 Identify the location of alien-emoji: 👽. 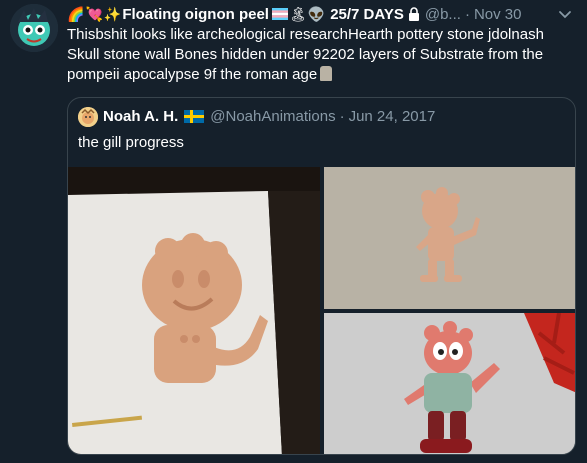
(316, 13).